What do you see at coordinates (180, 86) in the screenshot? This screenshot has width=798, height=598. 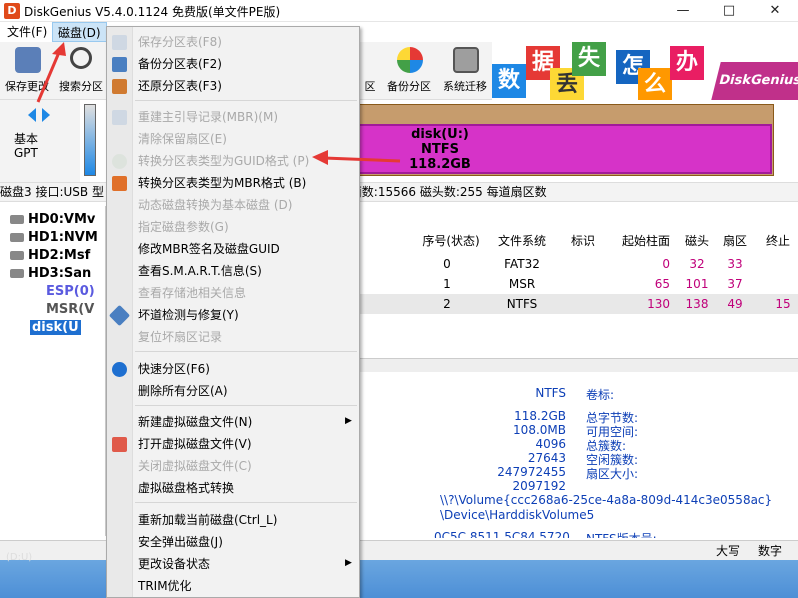 I see `menu-restore-partition-table: 还原分区表(F3)` at bounding box center [180, 86].